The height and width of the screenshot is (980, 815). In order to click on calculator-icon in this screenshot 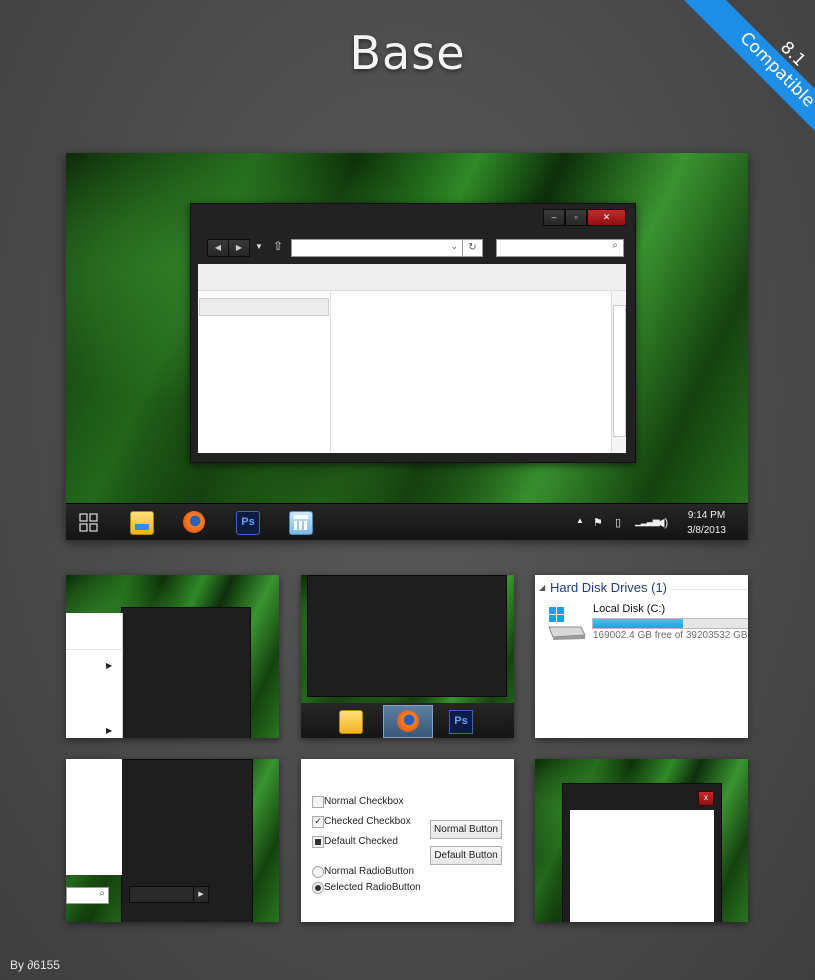, I will do `click(301, 523)`.